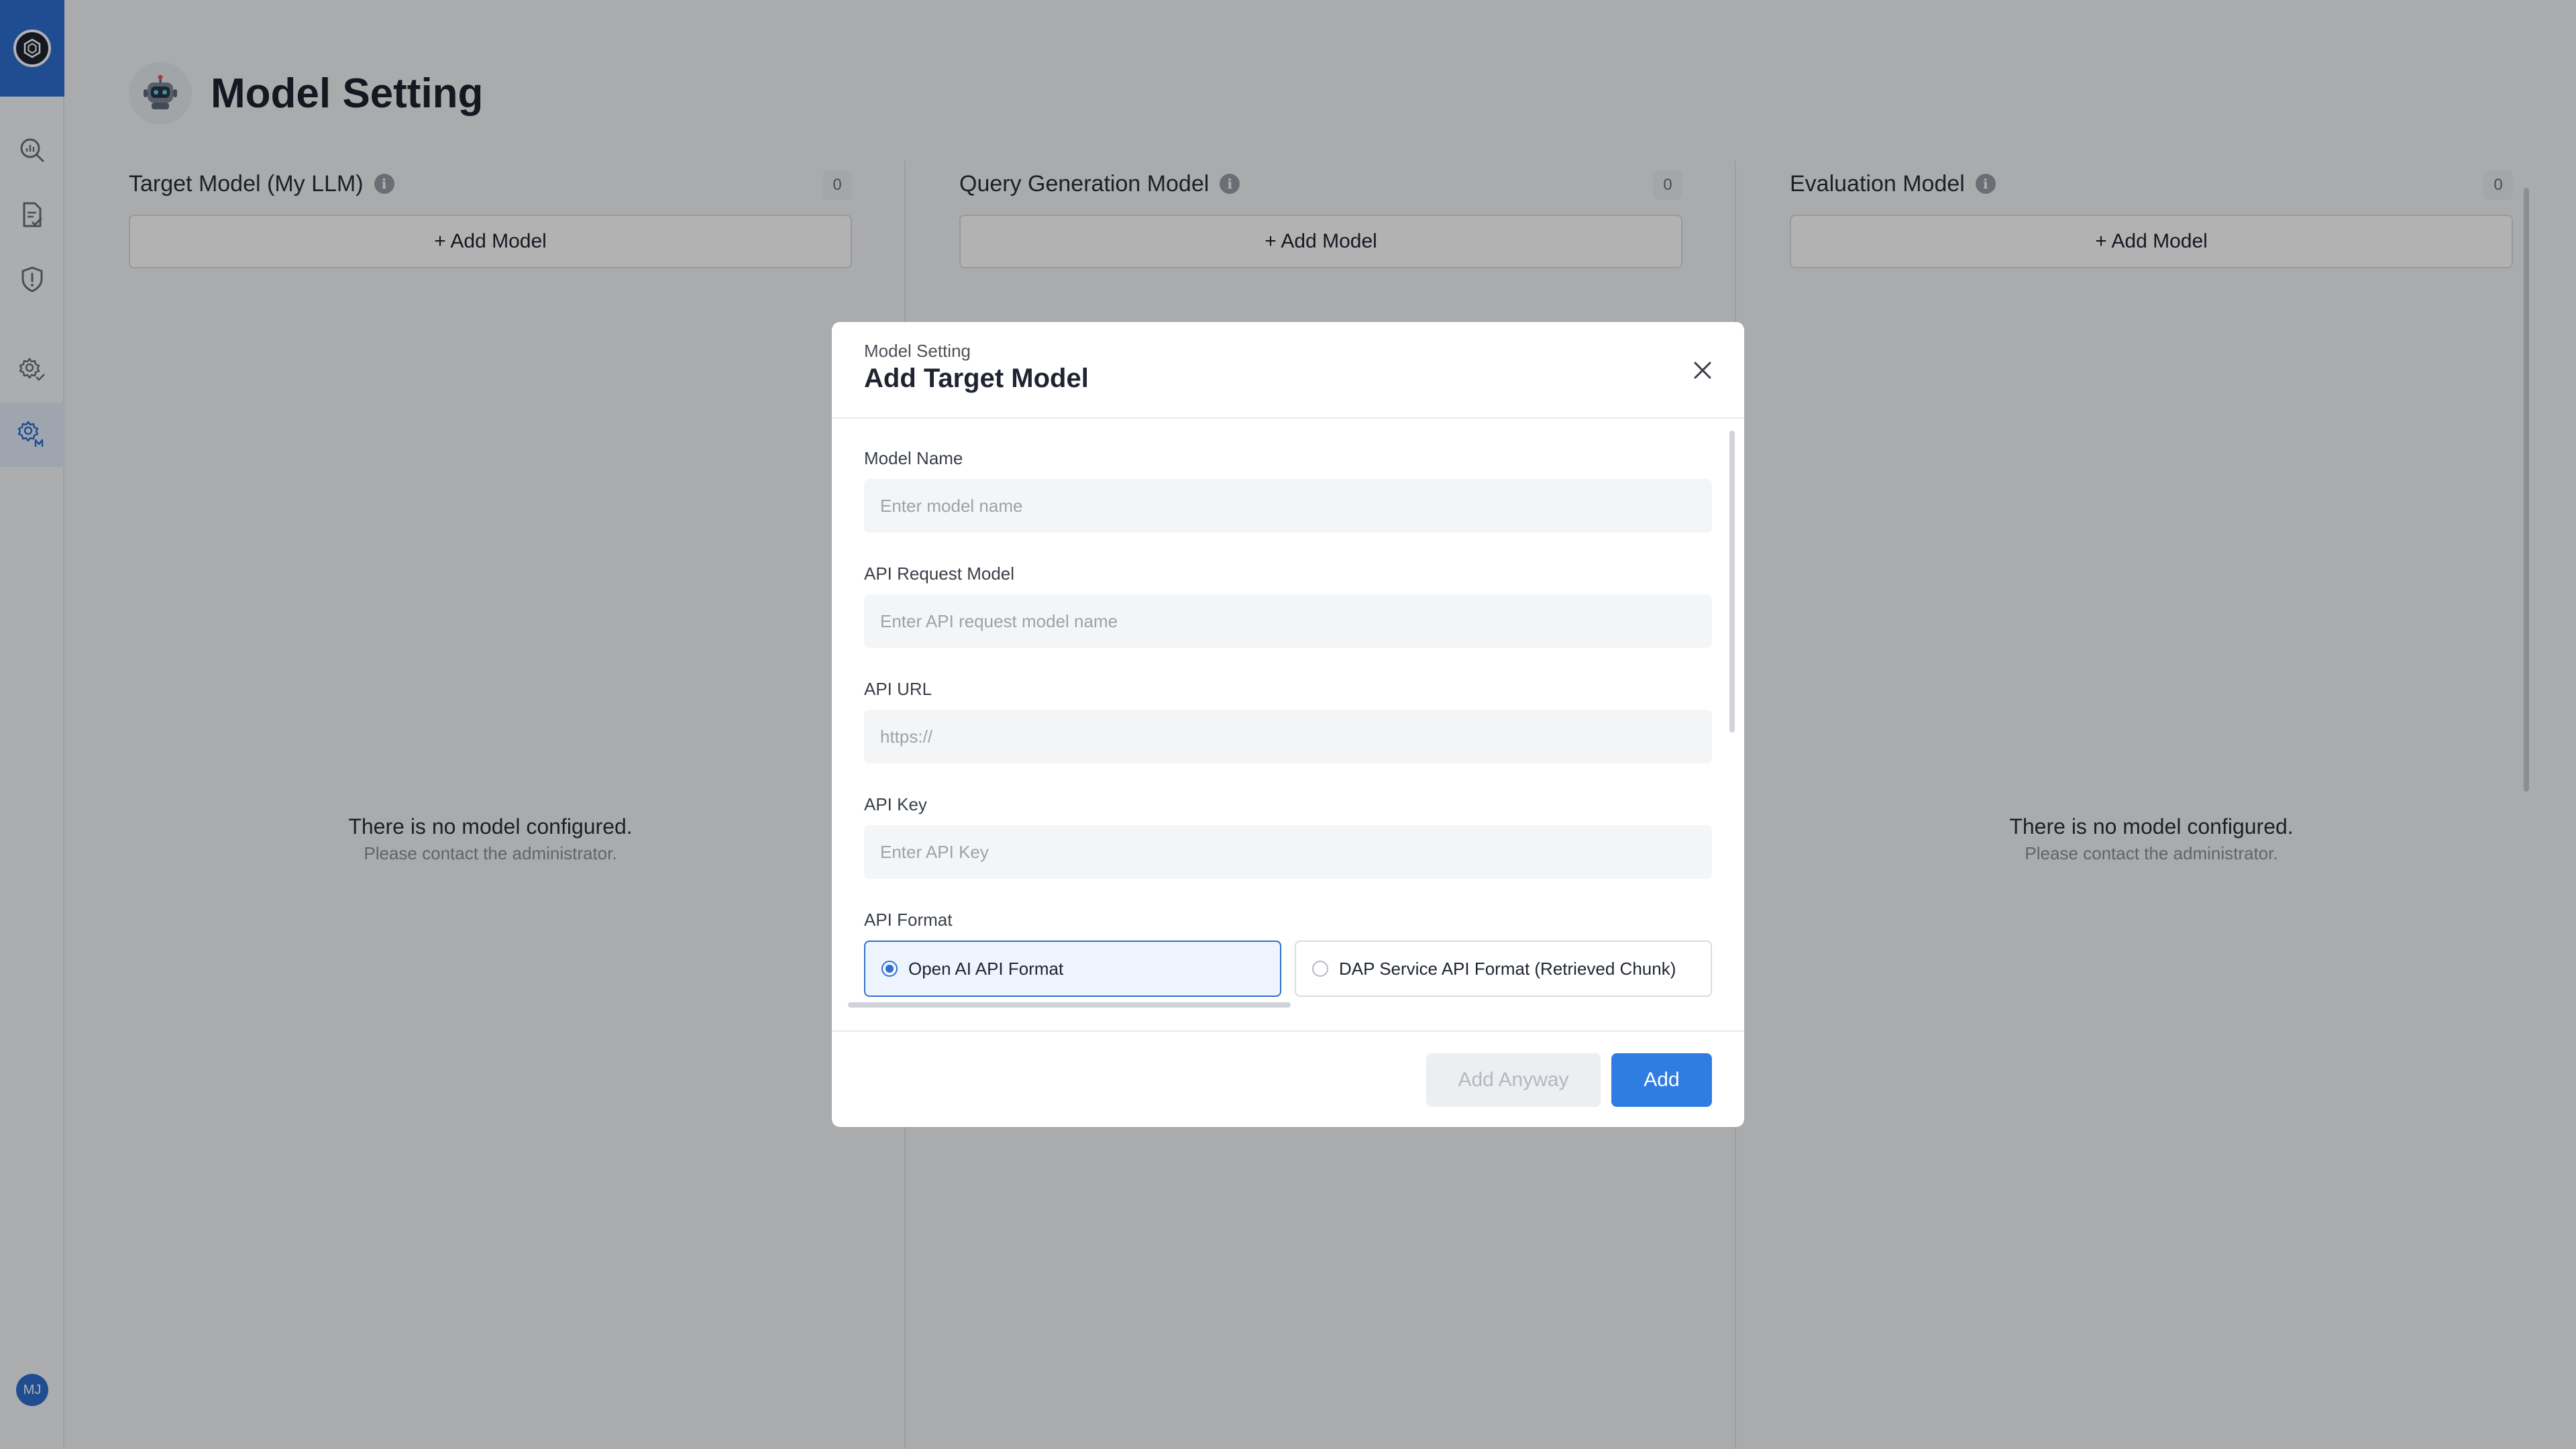 The image size is (2576, 1449). I want to click on dialog-subtitle: Model Setting, so click(917, 351).